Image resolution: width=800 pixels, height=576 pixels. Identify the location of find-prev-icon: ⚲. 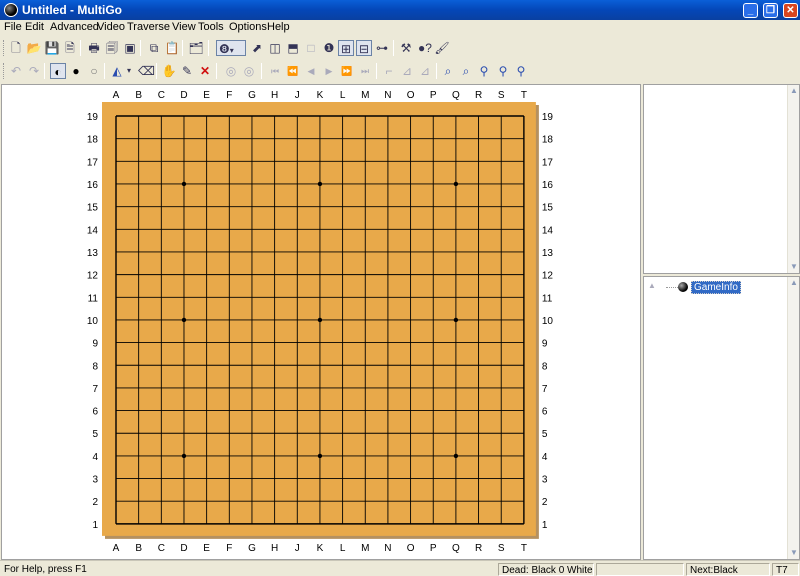
(503, 71).